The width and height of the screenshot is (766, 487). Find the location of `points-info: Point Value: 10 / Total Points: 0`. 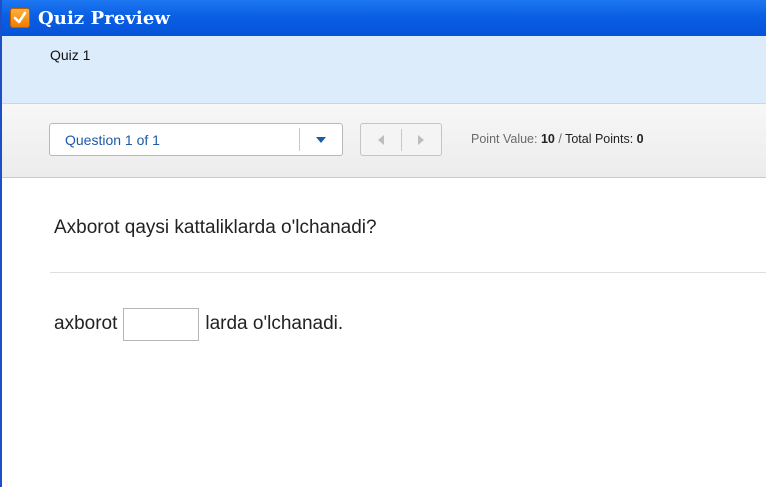

points-info: Point Value: 10 / Total Points: 0 is located at coordinates (557, 139).